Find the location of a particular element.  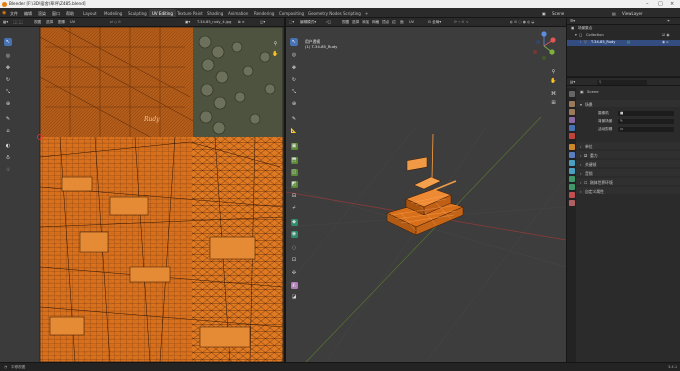

section-keying-sets: › 关键帧 is located at coordinates (628, 163).